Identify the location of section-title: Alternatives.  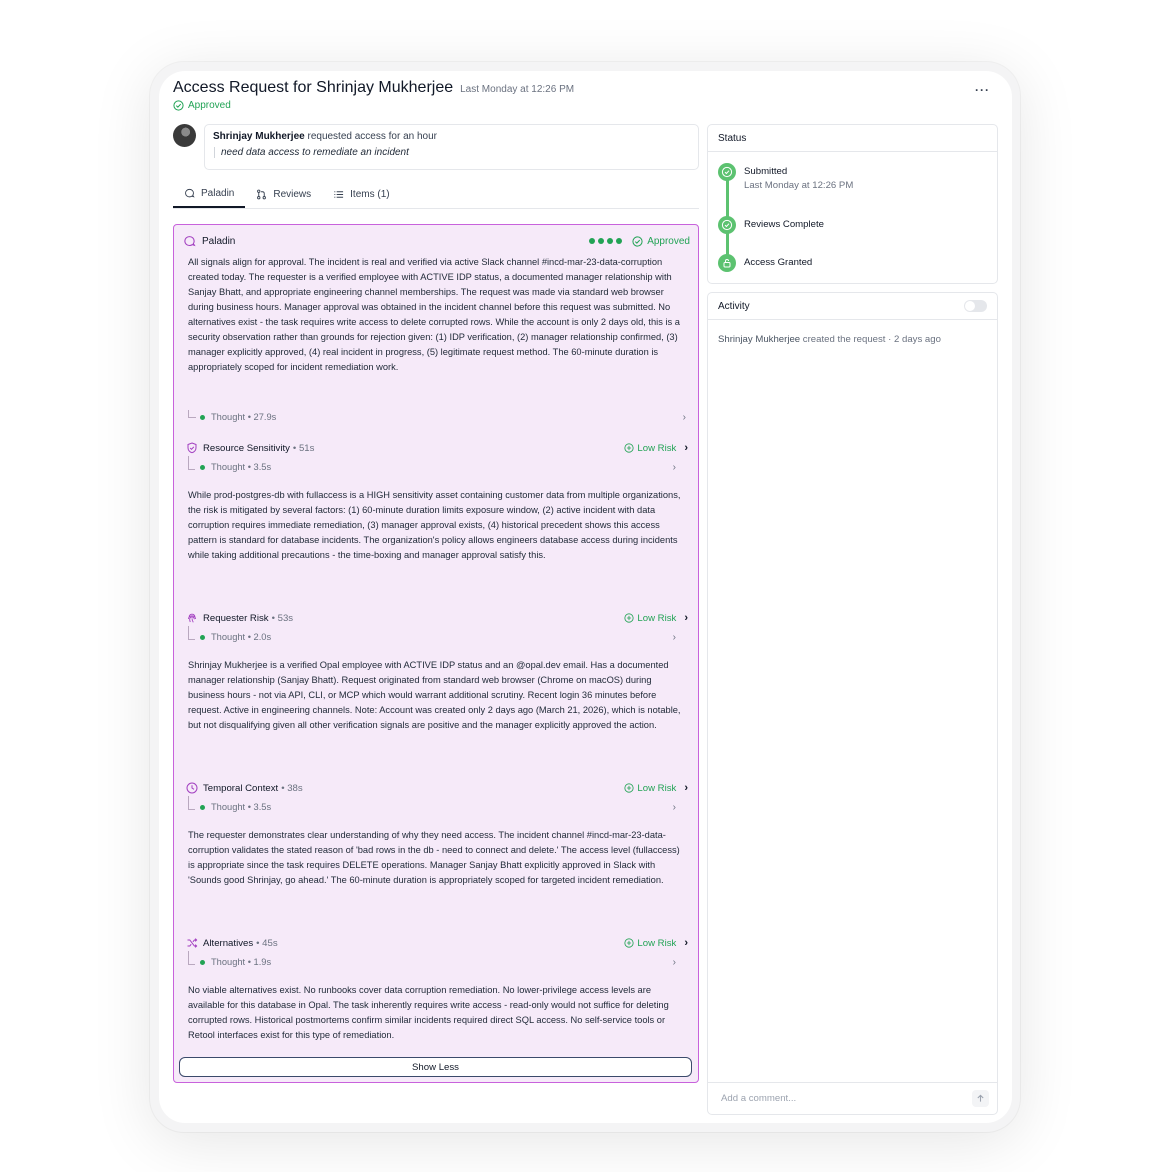
(228, 943).